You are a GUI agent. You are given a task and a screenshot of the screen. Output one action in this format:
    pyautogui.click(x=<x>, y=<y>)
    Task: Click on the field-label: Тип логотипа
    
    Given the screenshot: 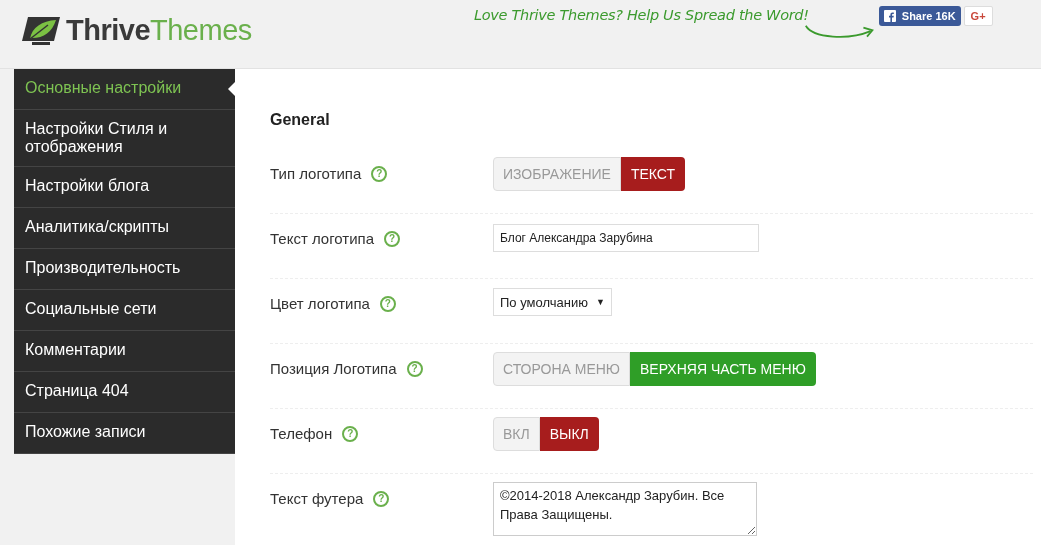 What is the action you would take?
    pyautogui.click(x=316, y=173)
    